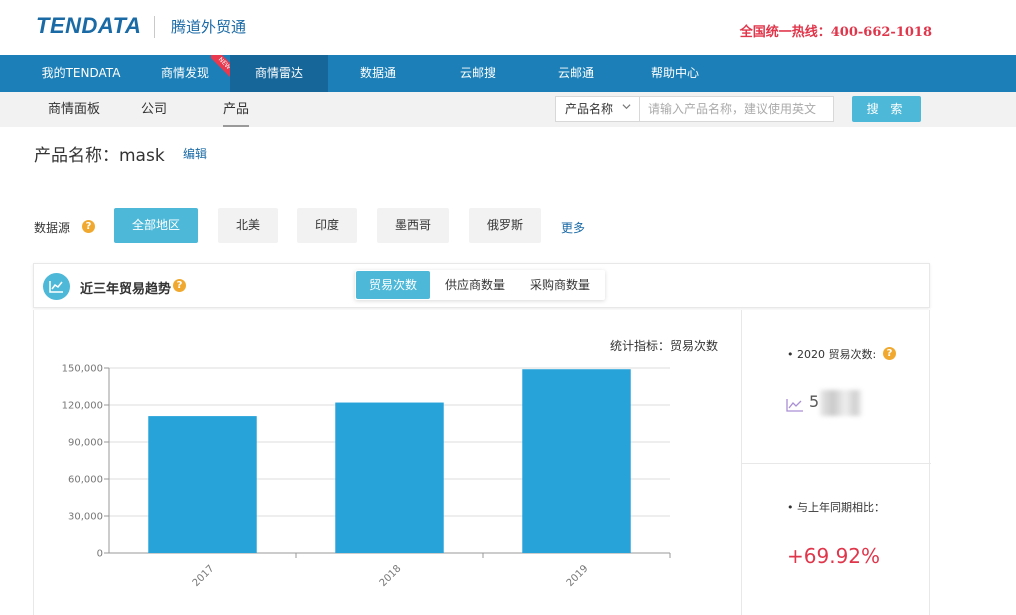  Describe the element at coordinates (393, 285) in the screenshot. I see `tab-trade-count: 贸易次数` at that location.